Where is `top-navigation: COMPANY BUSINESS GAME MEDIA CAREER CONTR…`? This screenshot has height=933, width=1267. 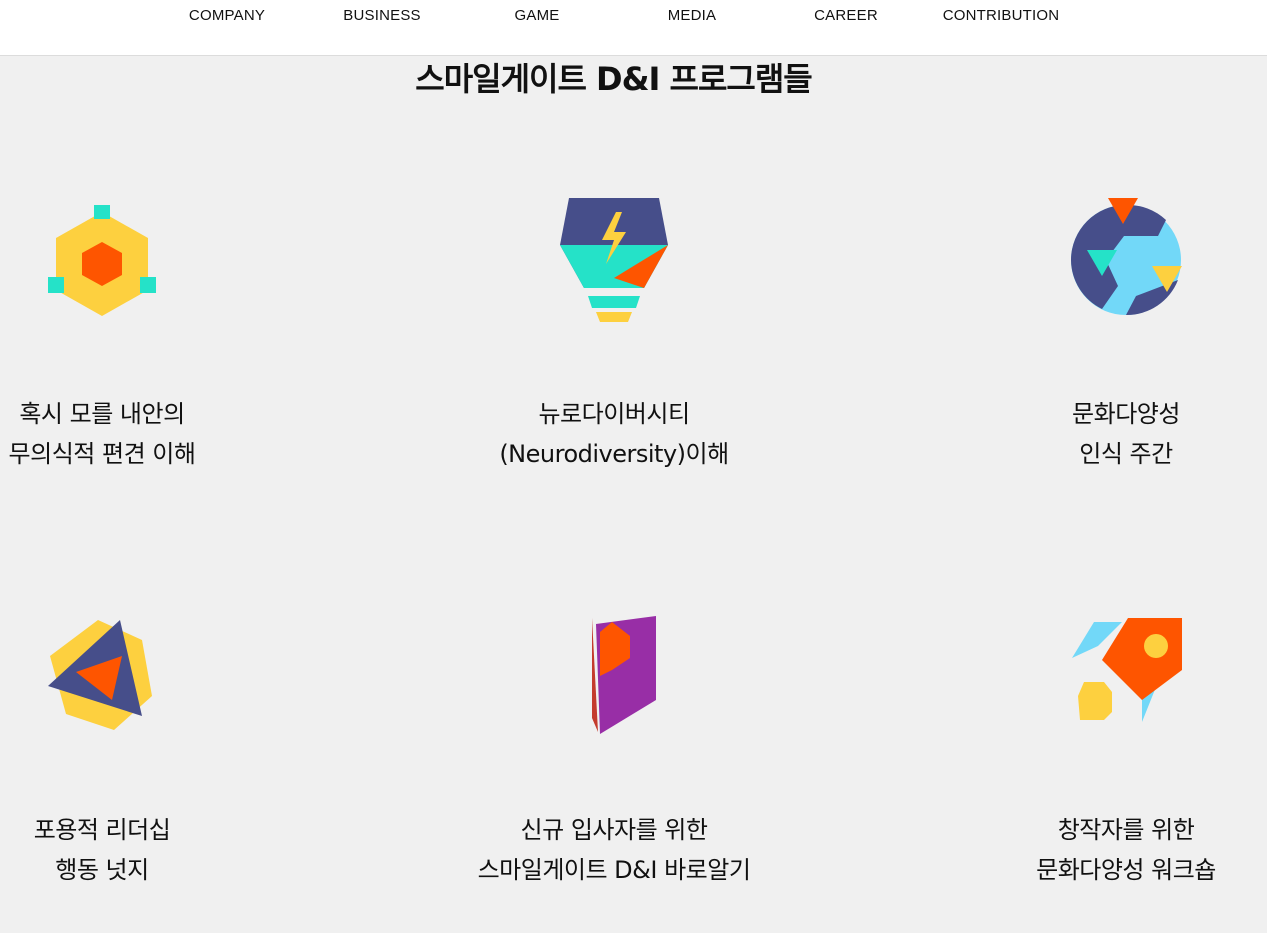
top-navigation: COMPANY BUSINESS GAME MEDIA CAREER CONTR… is located at coordinates (633, 28).